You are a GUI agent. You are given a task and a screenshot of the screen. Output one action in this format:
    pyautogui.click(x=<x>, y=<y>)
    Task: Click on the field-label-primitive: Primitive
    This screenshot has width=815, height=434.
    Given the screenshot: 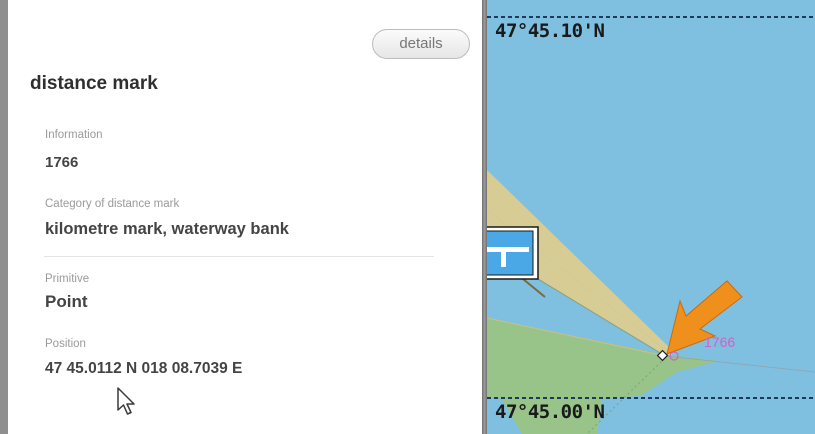 What is the action you would take?
    pyautogui.click(x=67, y=279)
    